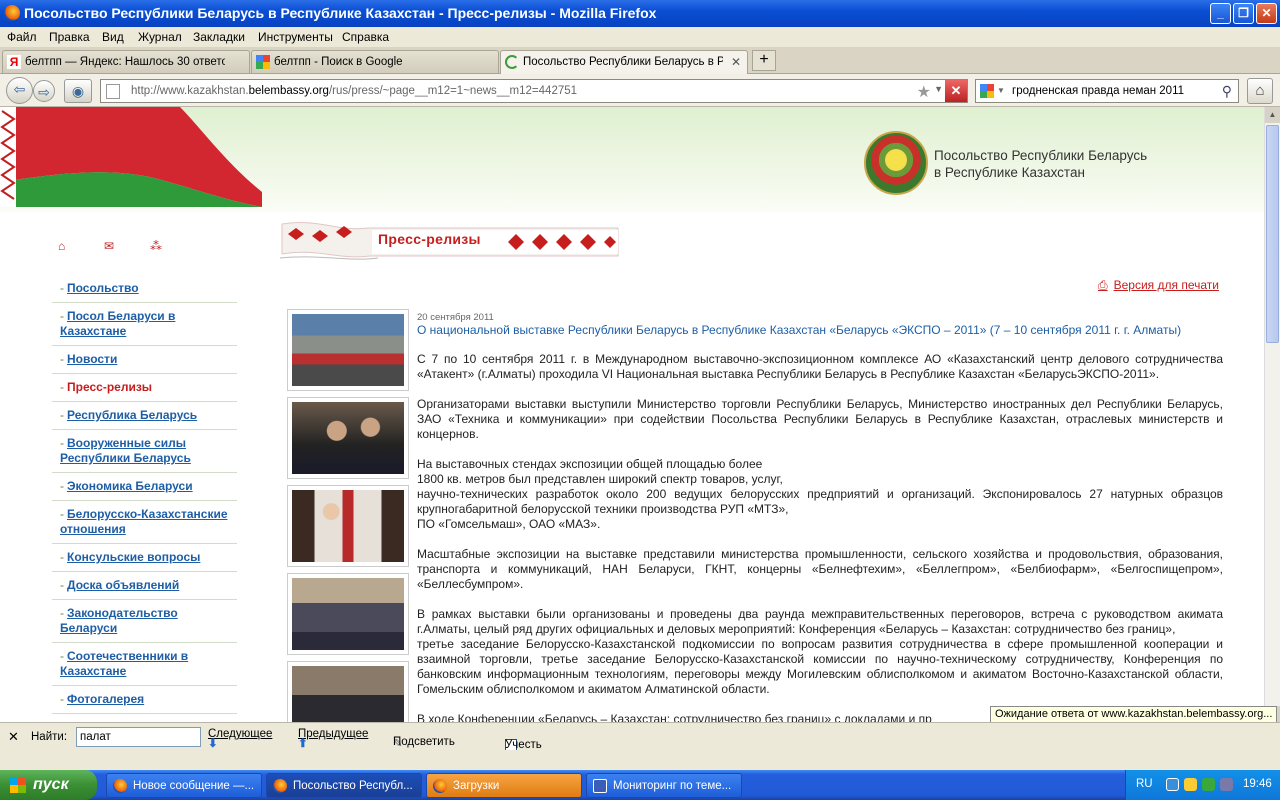  What do you see at coordinates (144, 558) in the screenshot?
I see `sidebar-item-consular: - Консульские вопросы` at bounding box center [144, 558].